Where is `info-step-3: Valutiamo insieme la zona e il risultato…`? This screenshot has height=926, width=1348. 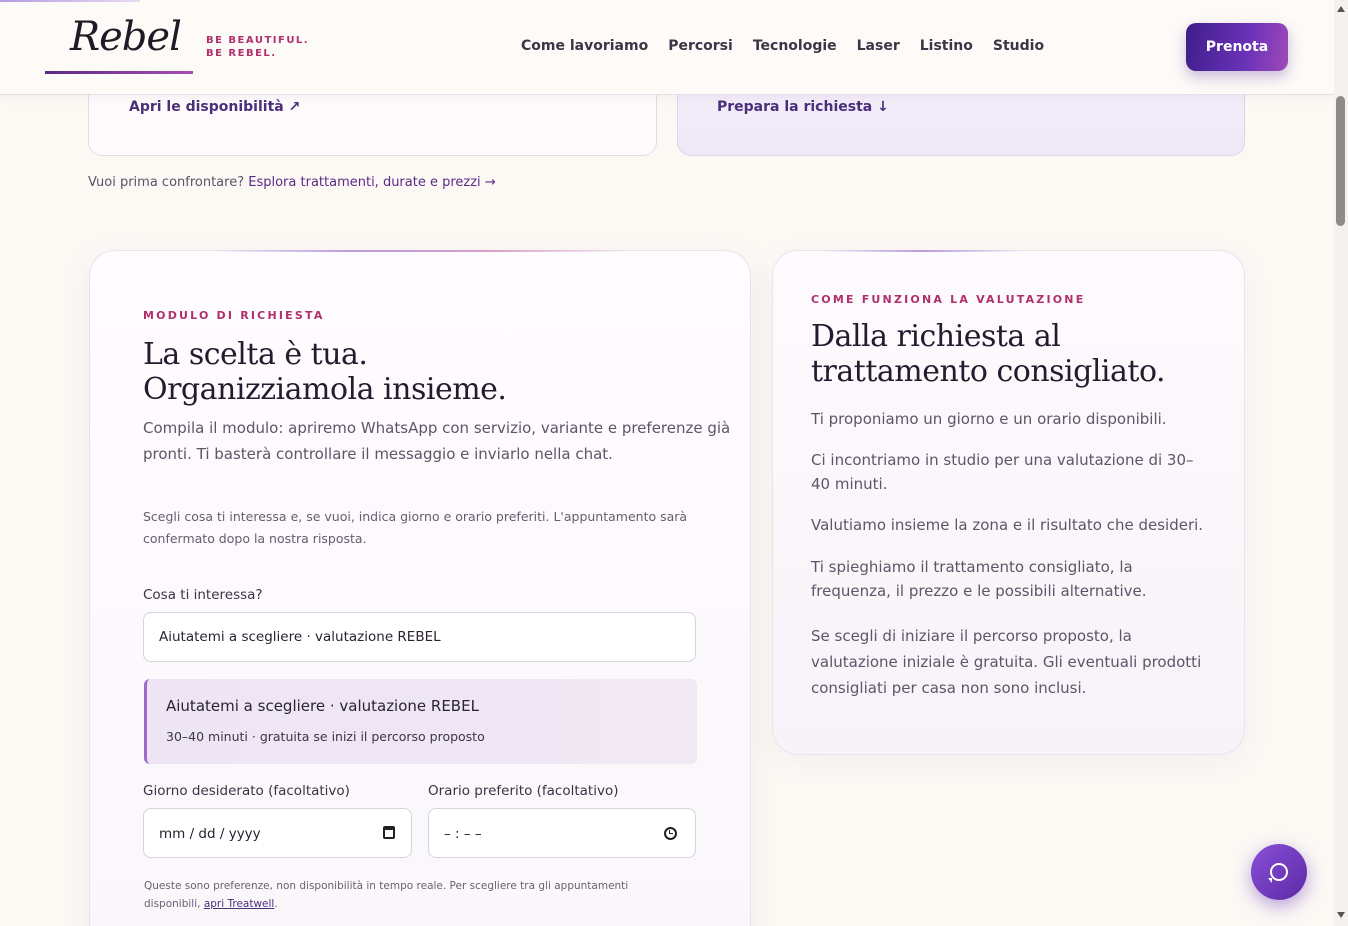 info-step-3: Valutiamo insieme la zona e il risultato… is located at coordinates (1007, 525).